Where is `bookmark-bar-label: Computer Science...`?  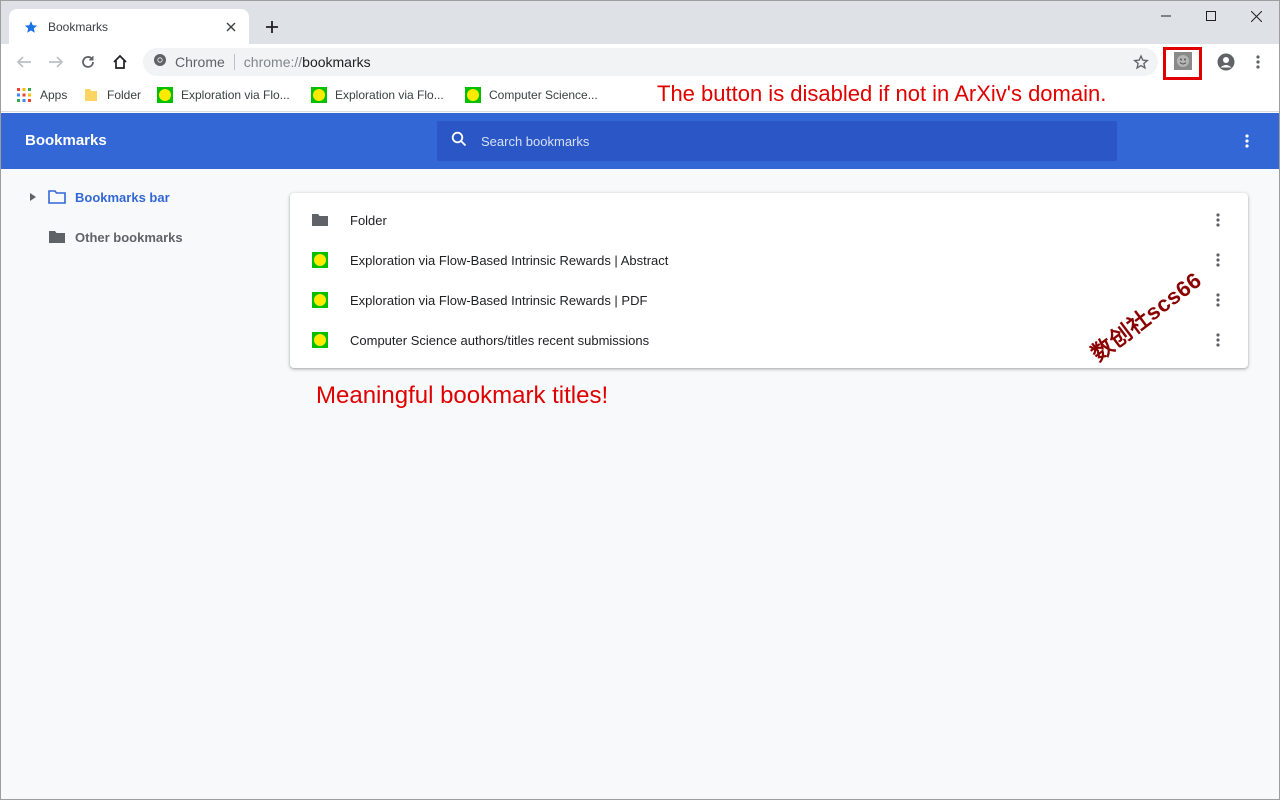
bookmark-bar-label: Computer Science... is located at coordinates (543, 95).